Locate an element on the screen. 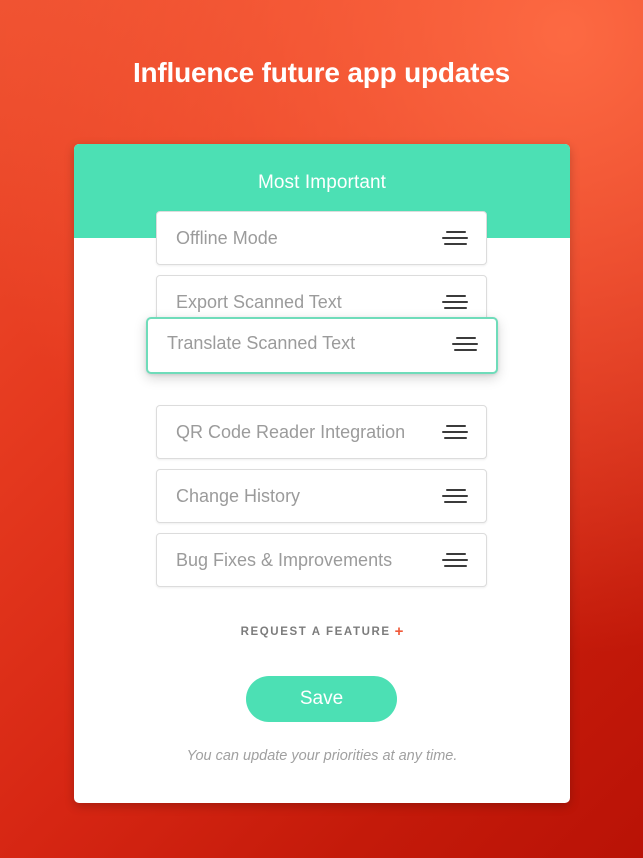  list-item-label: QR Code Reader Integration is located at coordinates (291, 432).